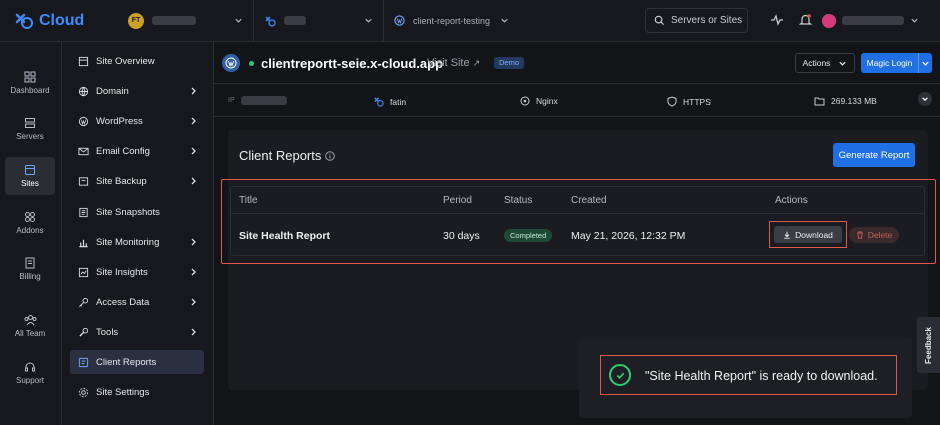  What do you see at coordinates (874, 235) in the screenshot?
I see `delete-button: Delete` at bounding box center [874, 235].